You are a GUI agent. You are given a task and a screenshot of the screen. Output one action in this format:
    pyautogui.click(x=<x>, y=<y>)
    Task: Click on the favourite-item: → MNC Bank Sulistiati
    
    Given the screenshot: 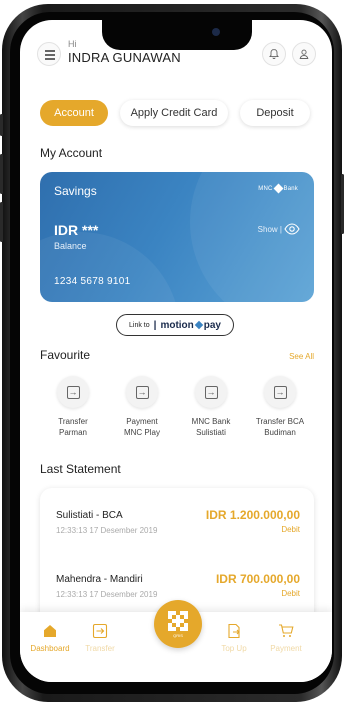 What is the action you would take?
    pyautogui.click(x=211, y=407)
    